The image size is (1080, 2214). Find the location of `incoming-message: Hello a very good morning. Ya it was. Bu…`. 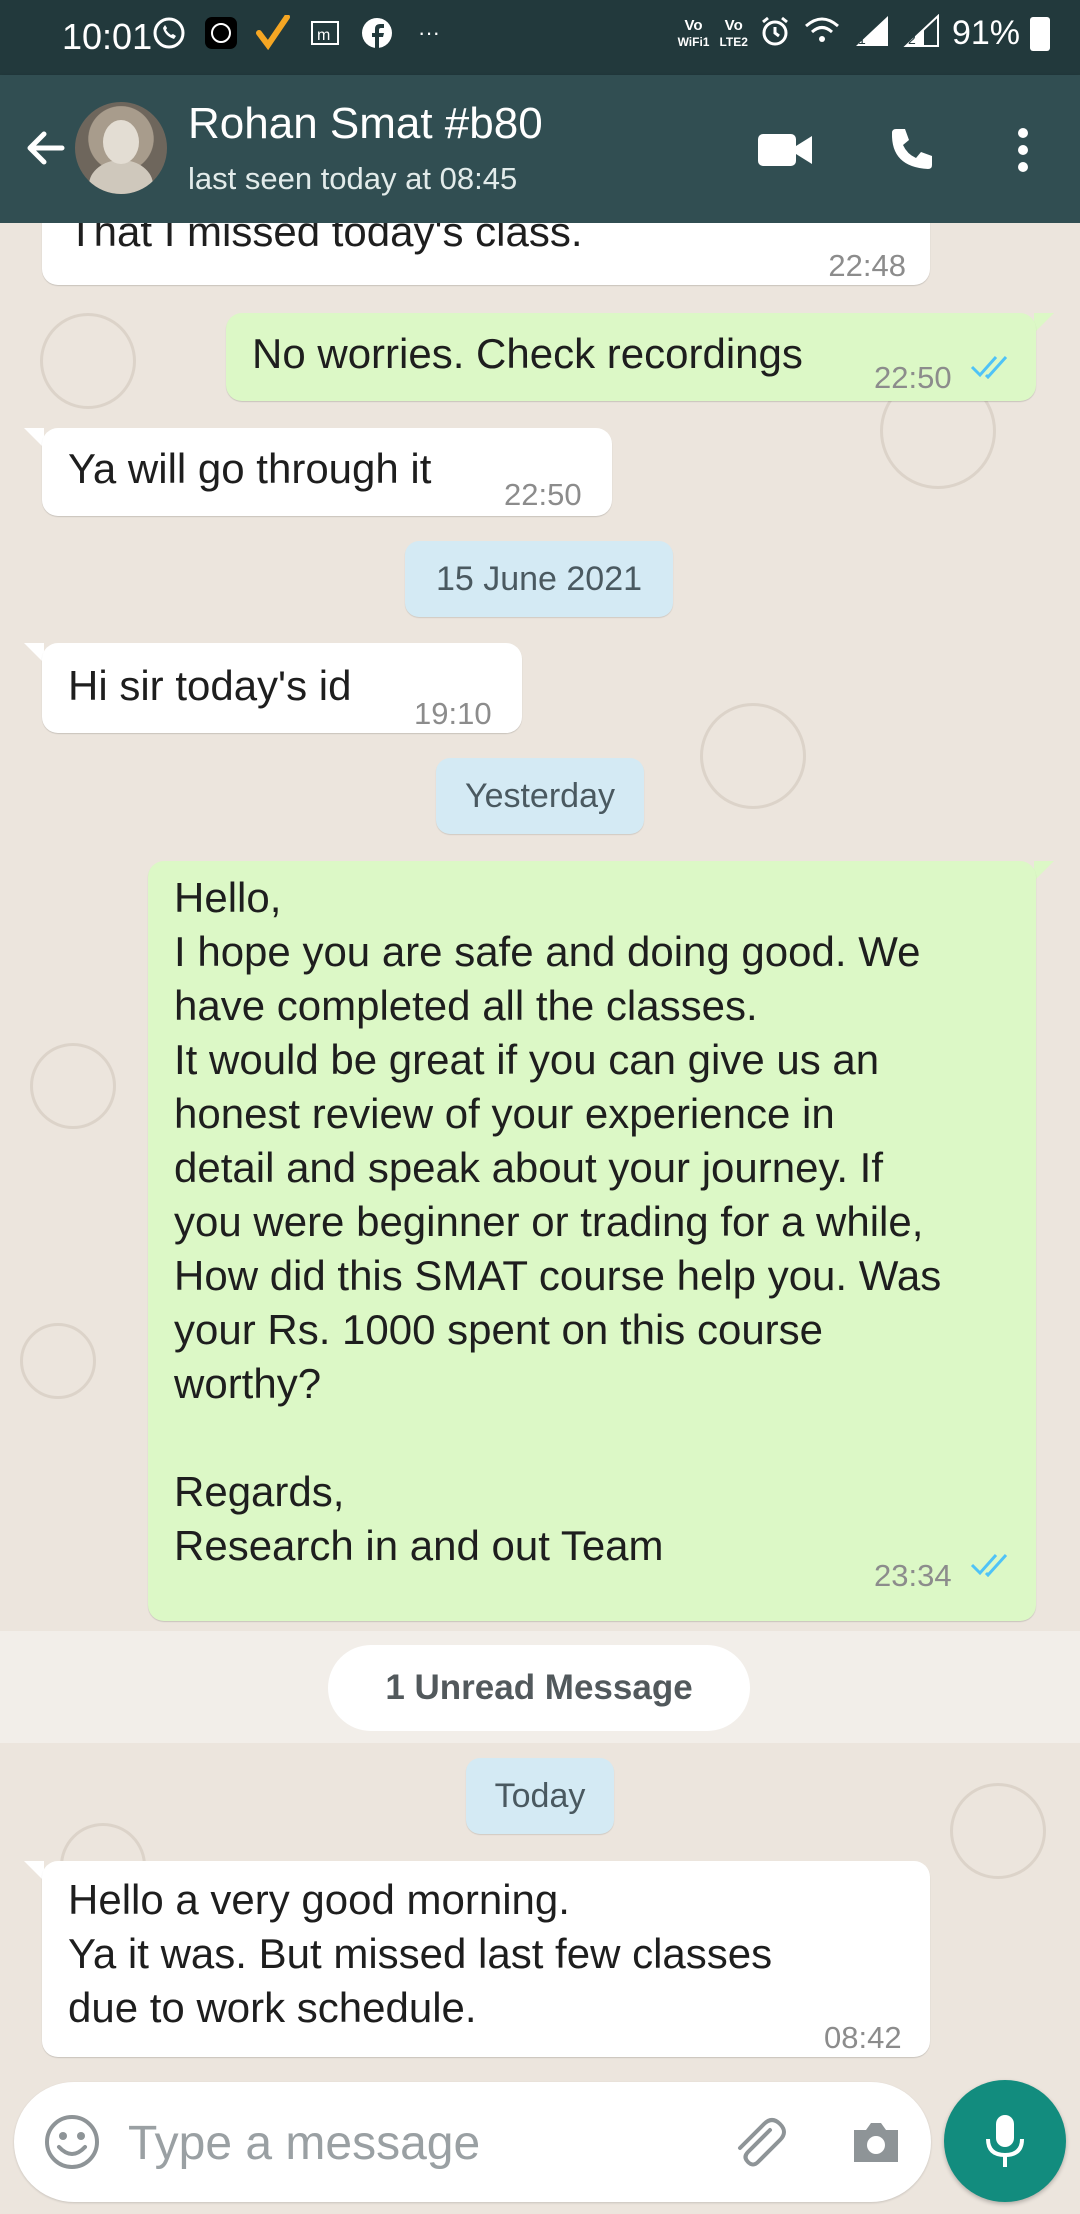

incoming-message: Hello a very good morning. Ya it was. Bu… is located at coordinates (486, 1959).